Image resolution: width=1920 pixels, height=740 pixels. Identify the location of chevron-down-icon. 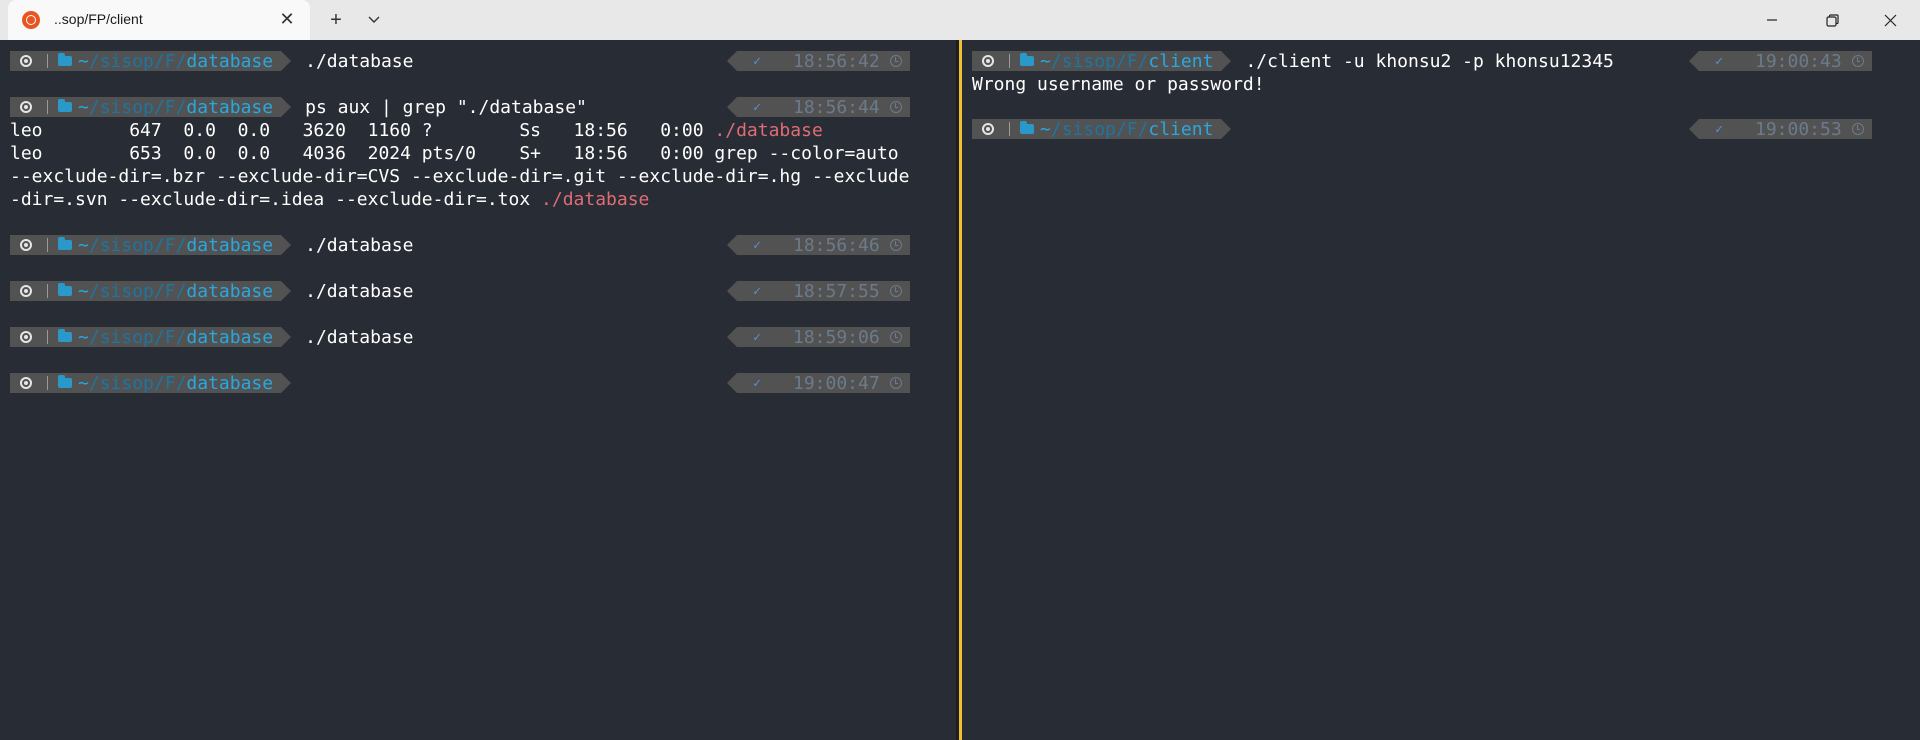
(374, 19).